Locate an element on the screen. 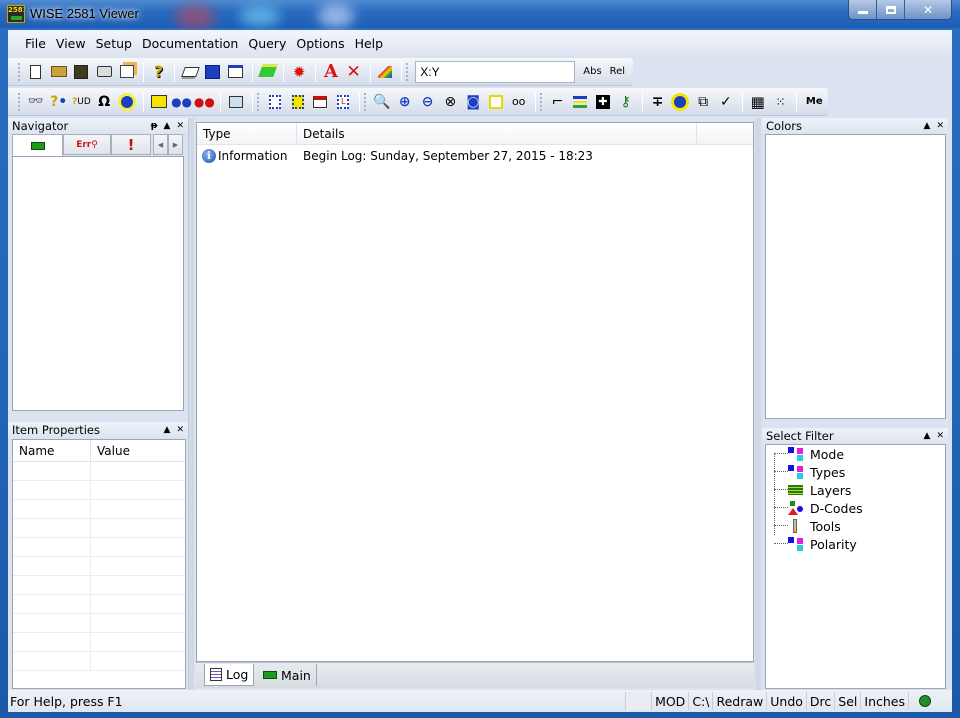 The image size is (960, 718). abs-toggle: Abs is located at coordinates (592, 71).